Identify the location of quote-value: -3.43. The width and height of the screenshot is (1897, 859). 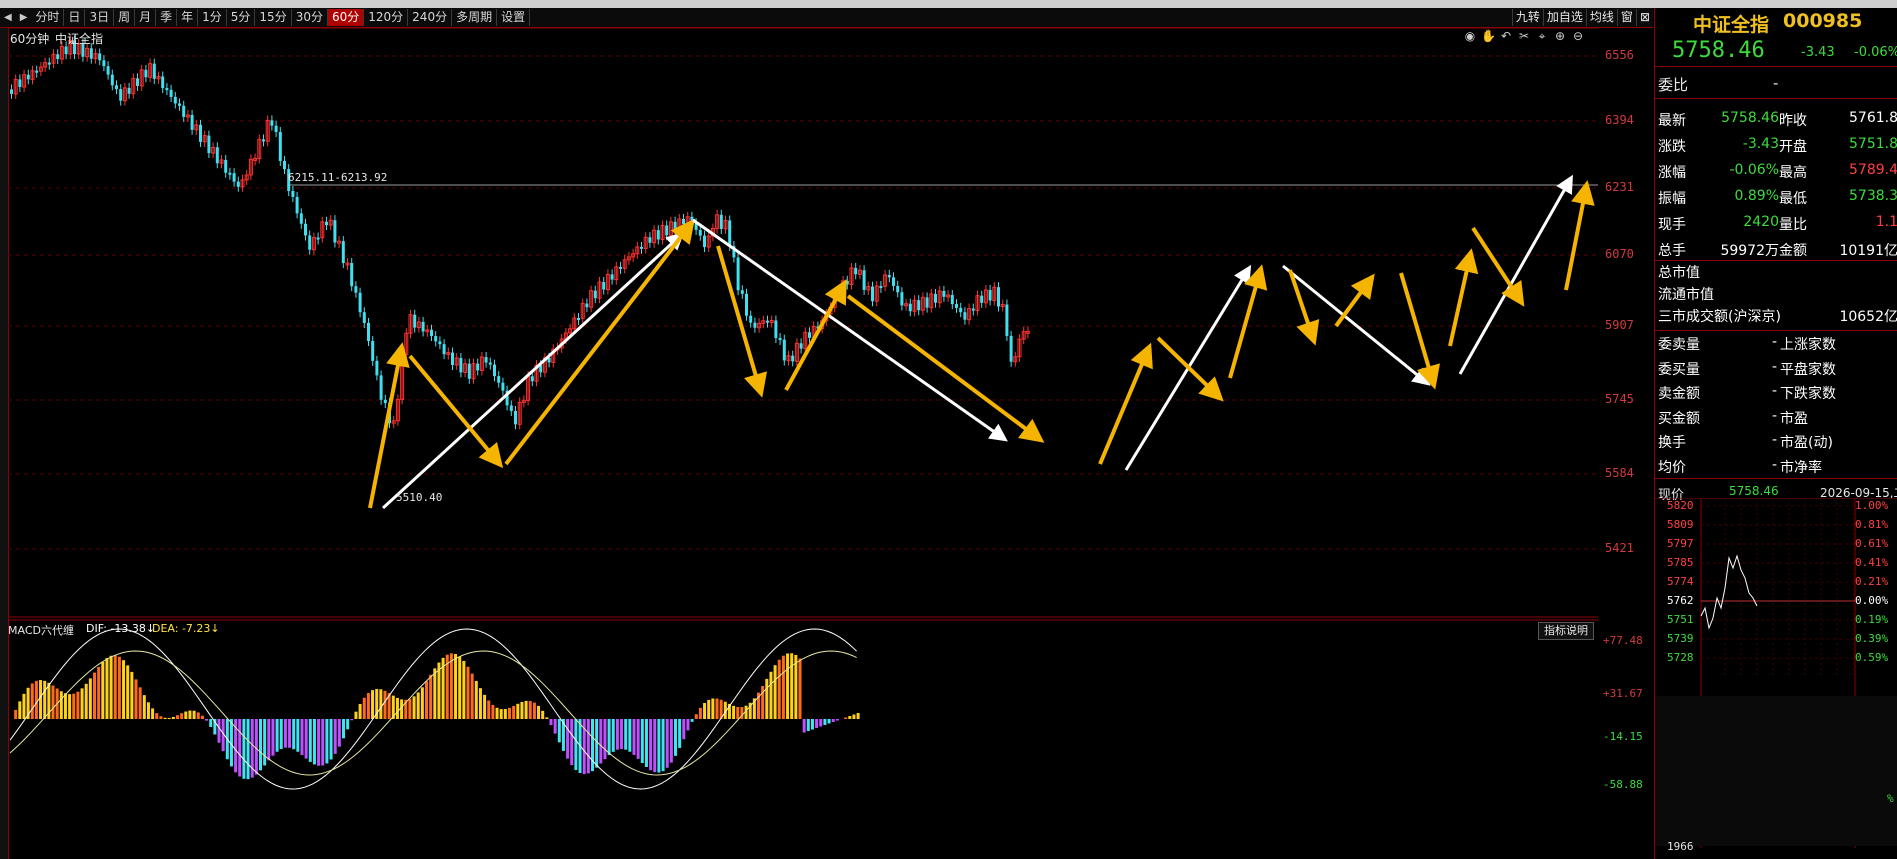
(1760, 144).